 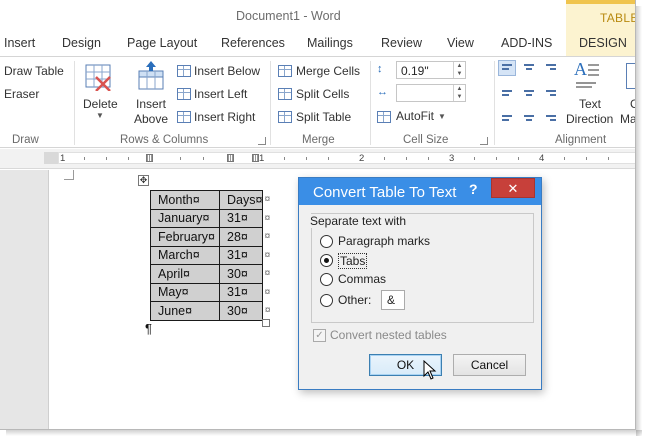 What do you see at coordinates (580, 69) in the screenshot?
I see `svg-text: A` at bounding box center [580, 69].